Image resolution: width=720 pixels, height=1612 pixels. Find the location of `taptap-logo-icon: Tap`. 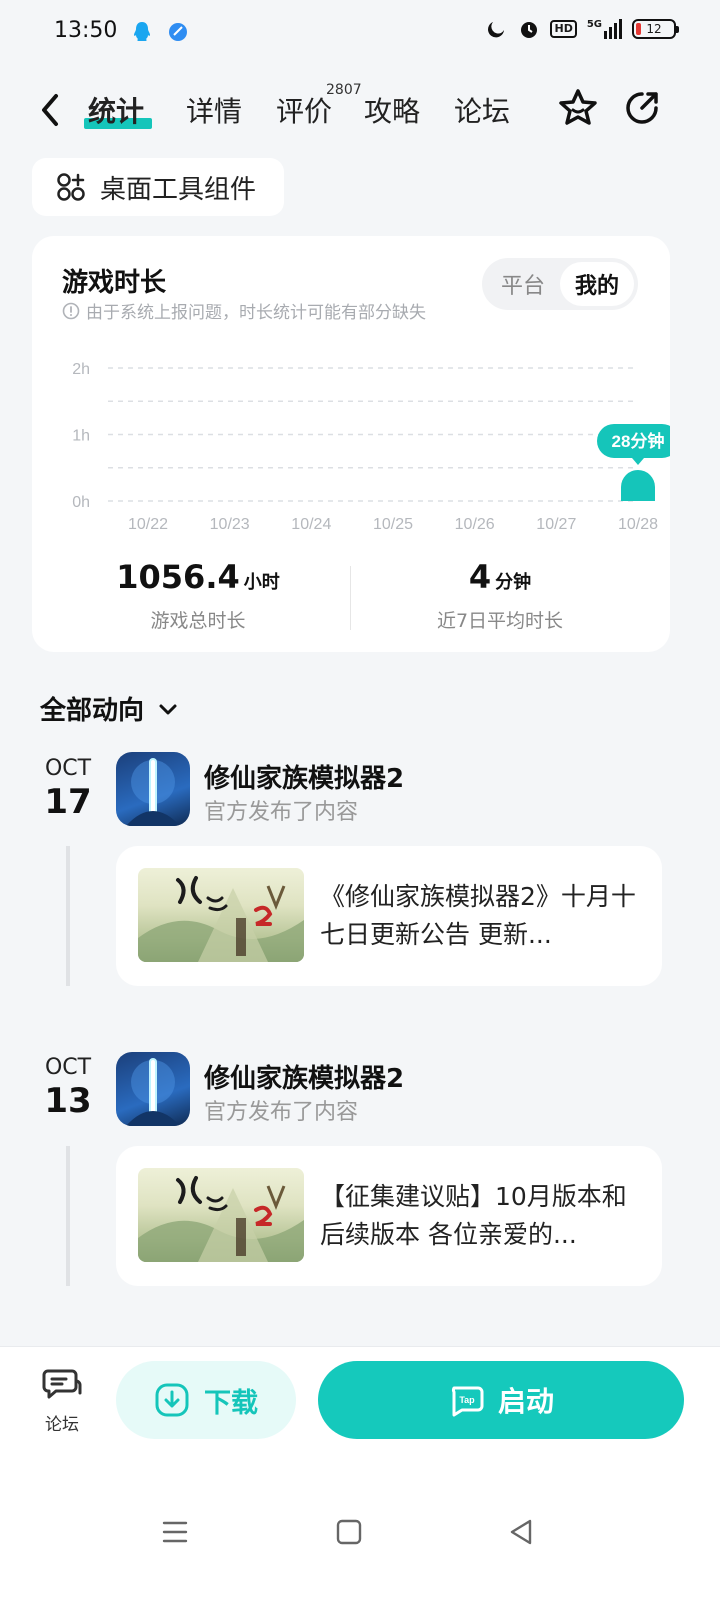

taptap-logo-icon: Tap is located at coordinates (467, 1401).